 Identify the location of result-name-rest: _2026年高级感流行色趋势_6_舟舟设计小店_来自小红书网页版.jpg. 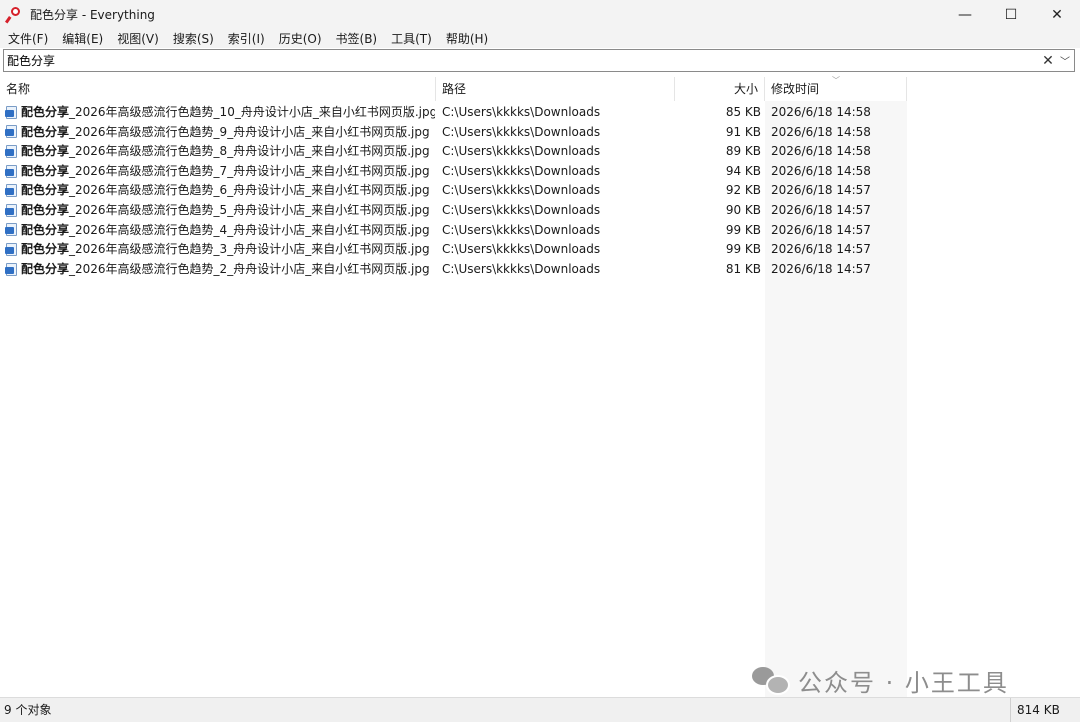
(249, 190).